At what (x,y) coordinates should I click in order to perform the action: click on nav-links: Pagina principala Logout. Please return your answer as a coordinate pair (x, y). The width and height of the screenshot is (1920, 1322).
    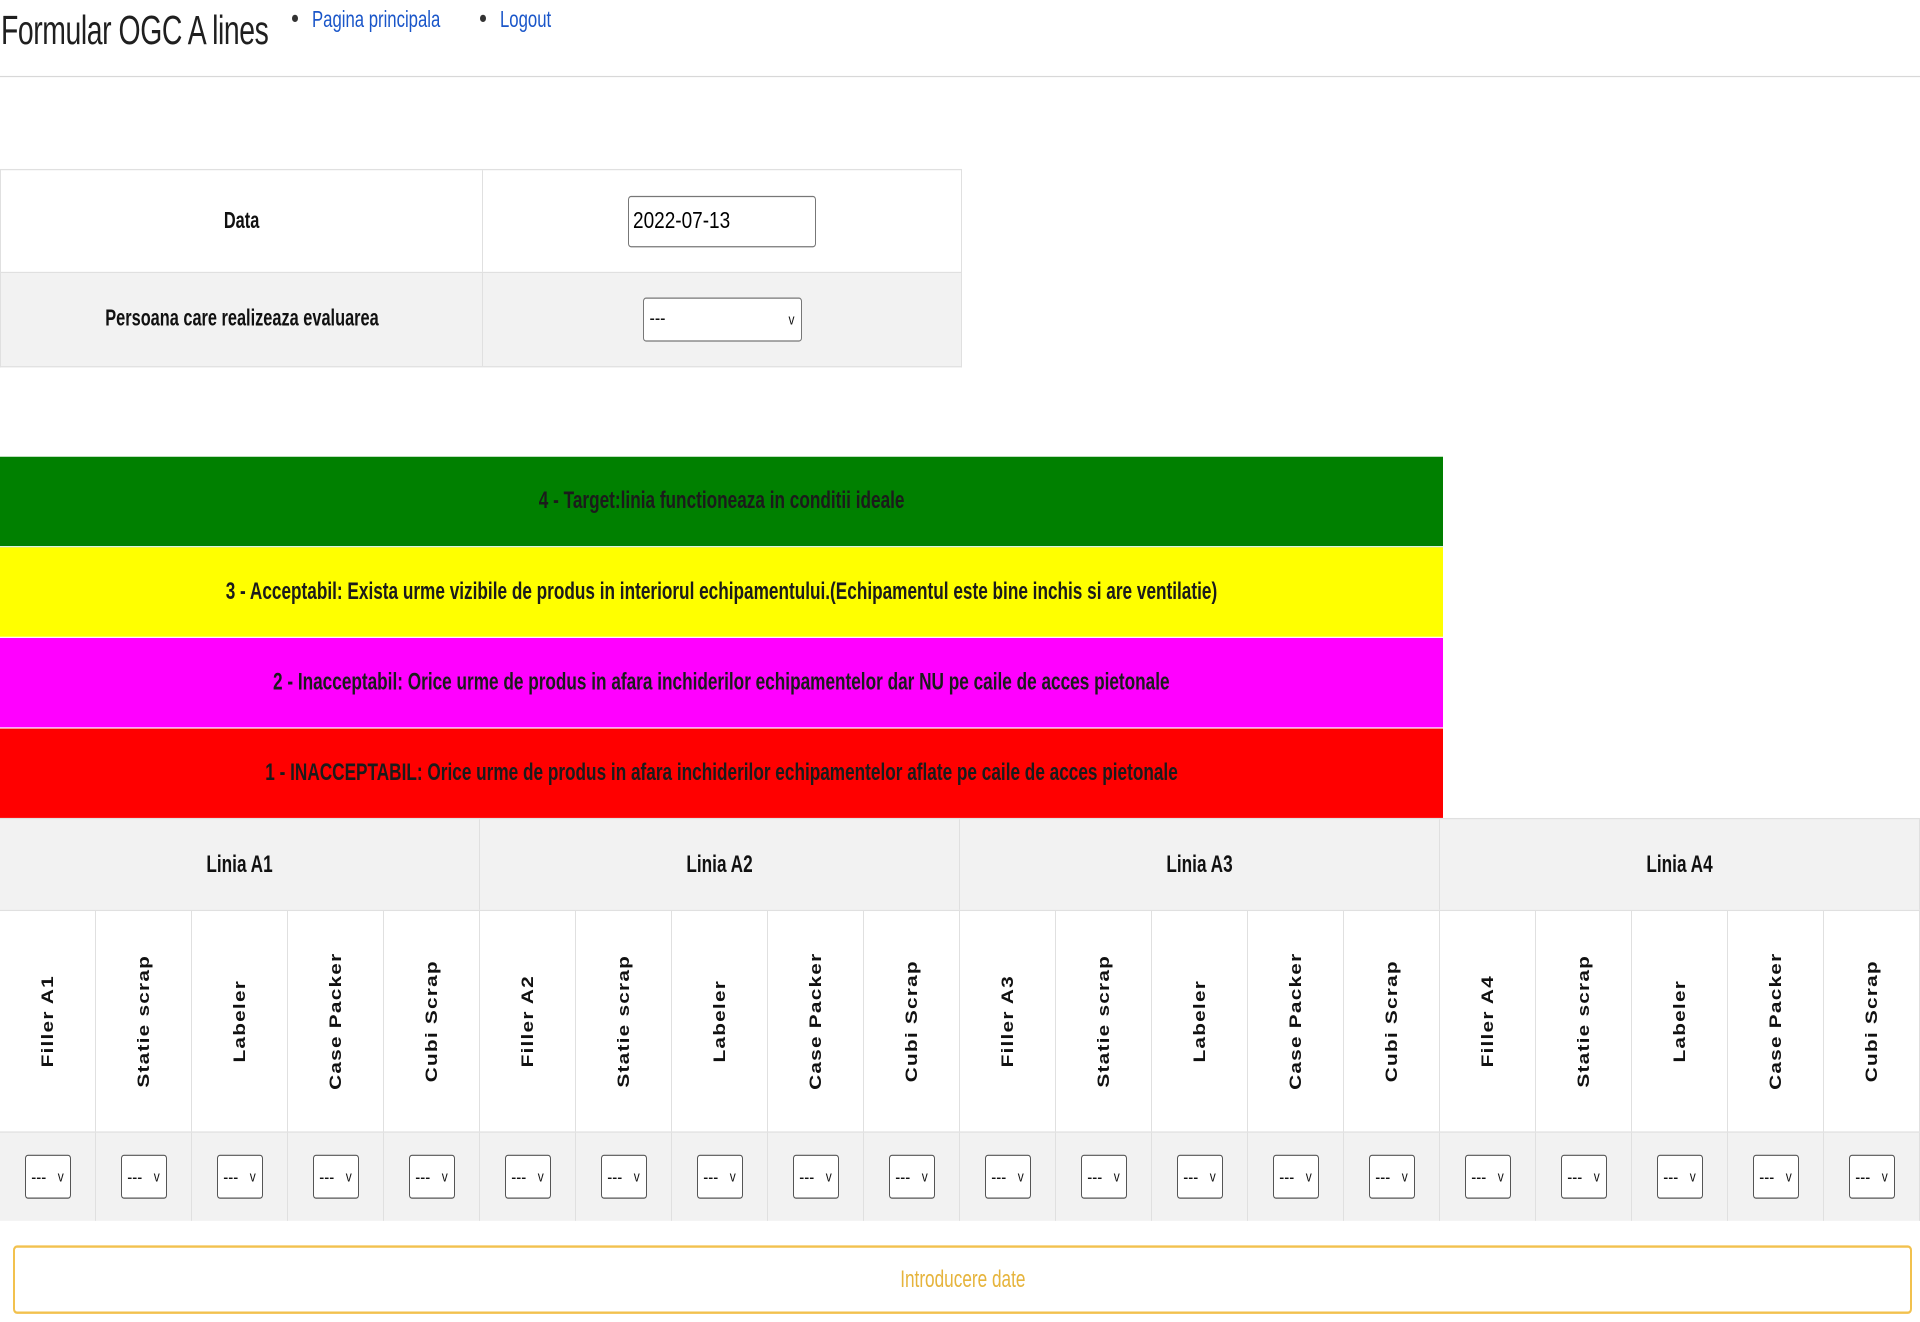
    Looking at the image, I should click on (436, 20).